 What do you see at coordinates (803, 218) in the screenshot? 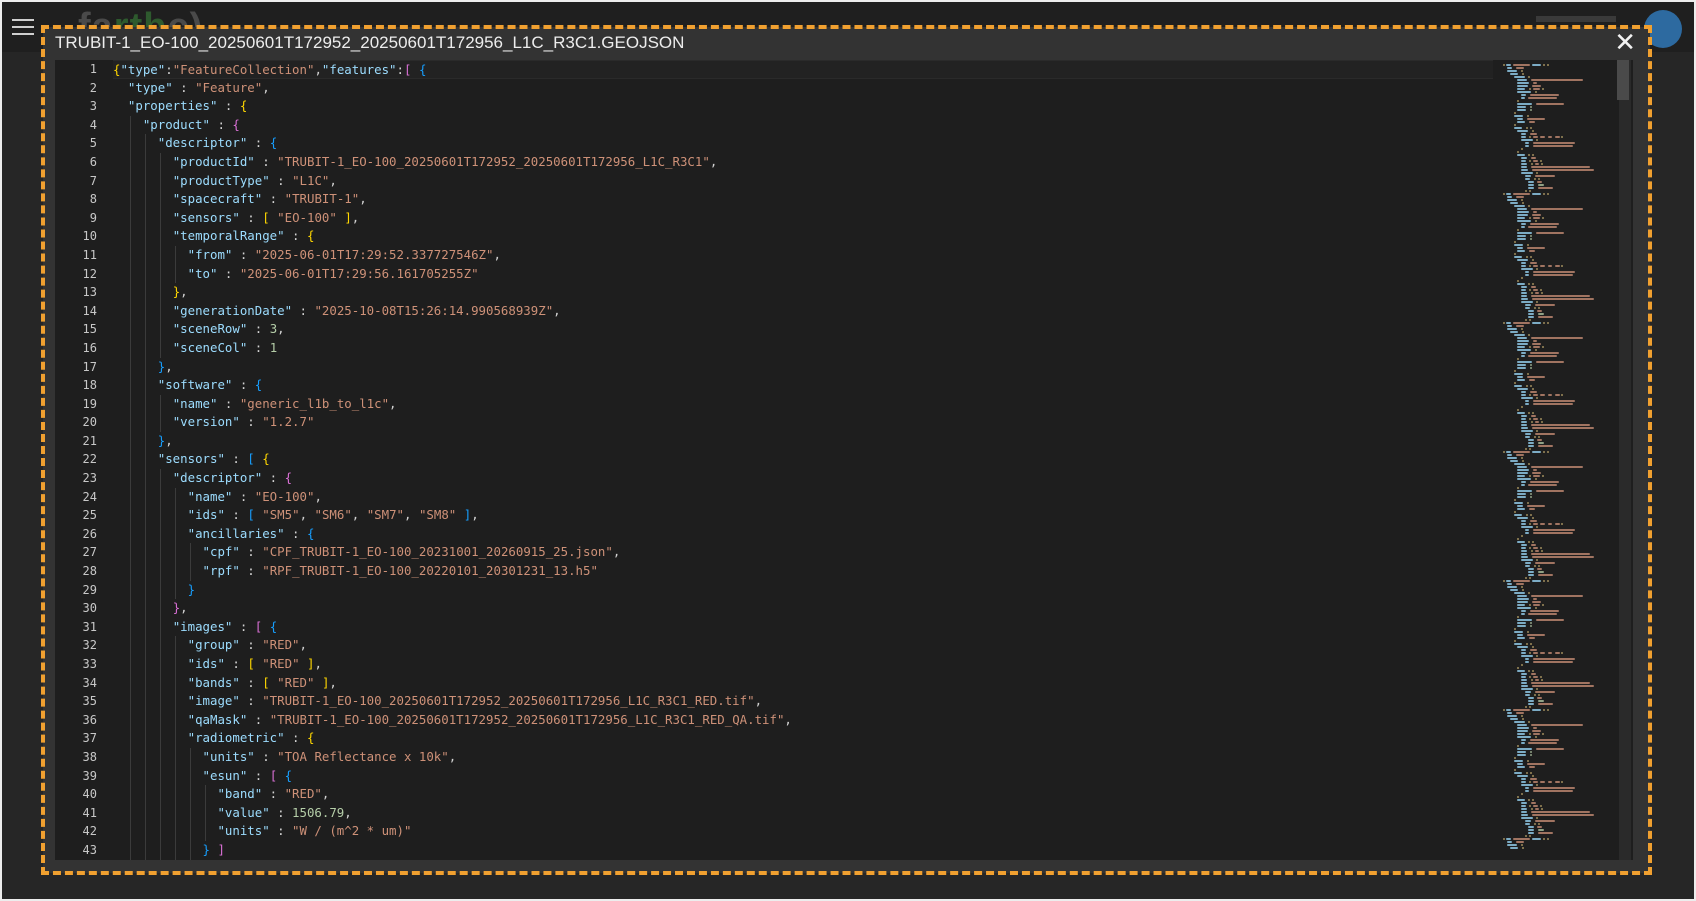
I see `code-line: "sensors" : [ "EO-100" ],` at bounding box center [803, 218].